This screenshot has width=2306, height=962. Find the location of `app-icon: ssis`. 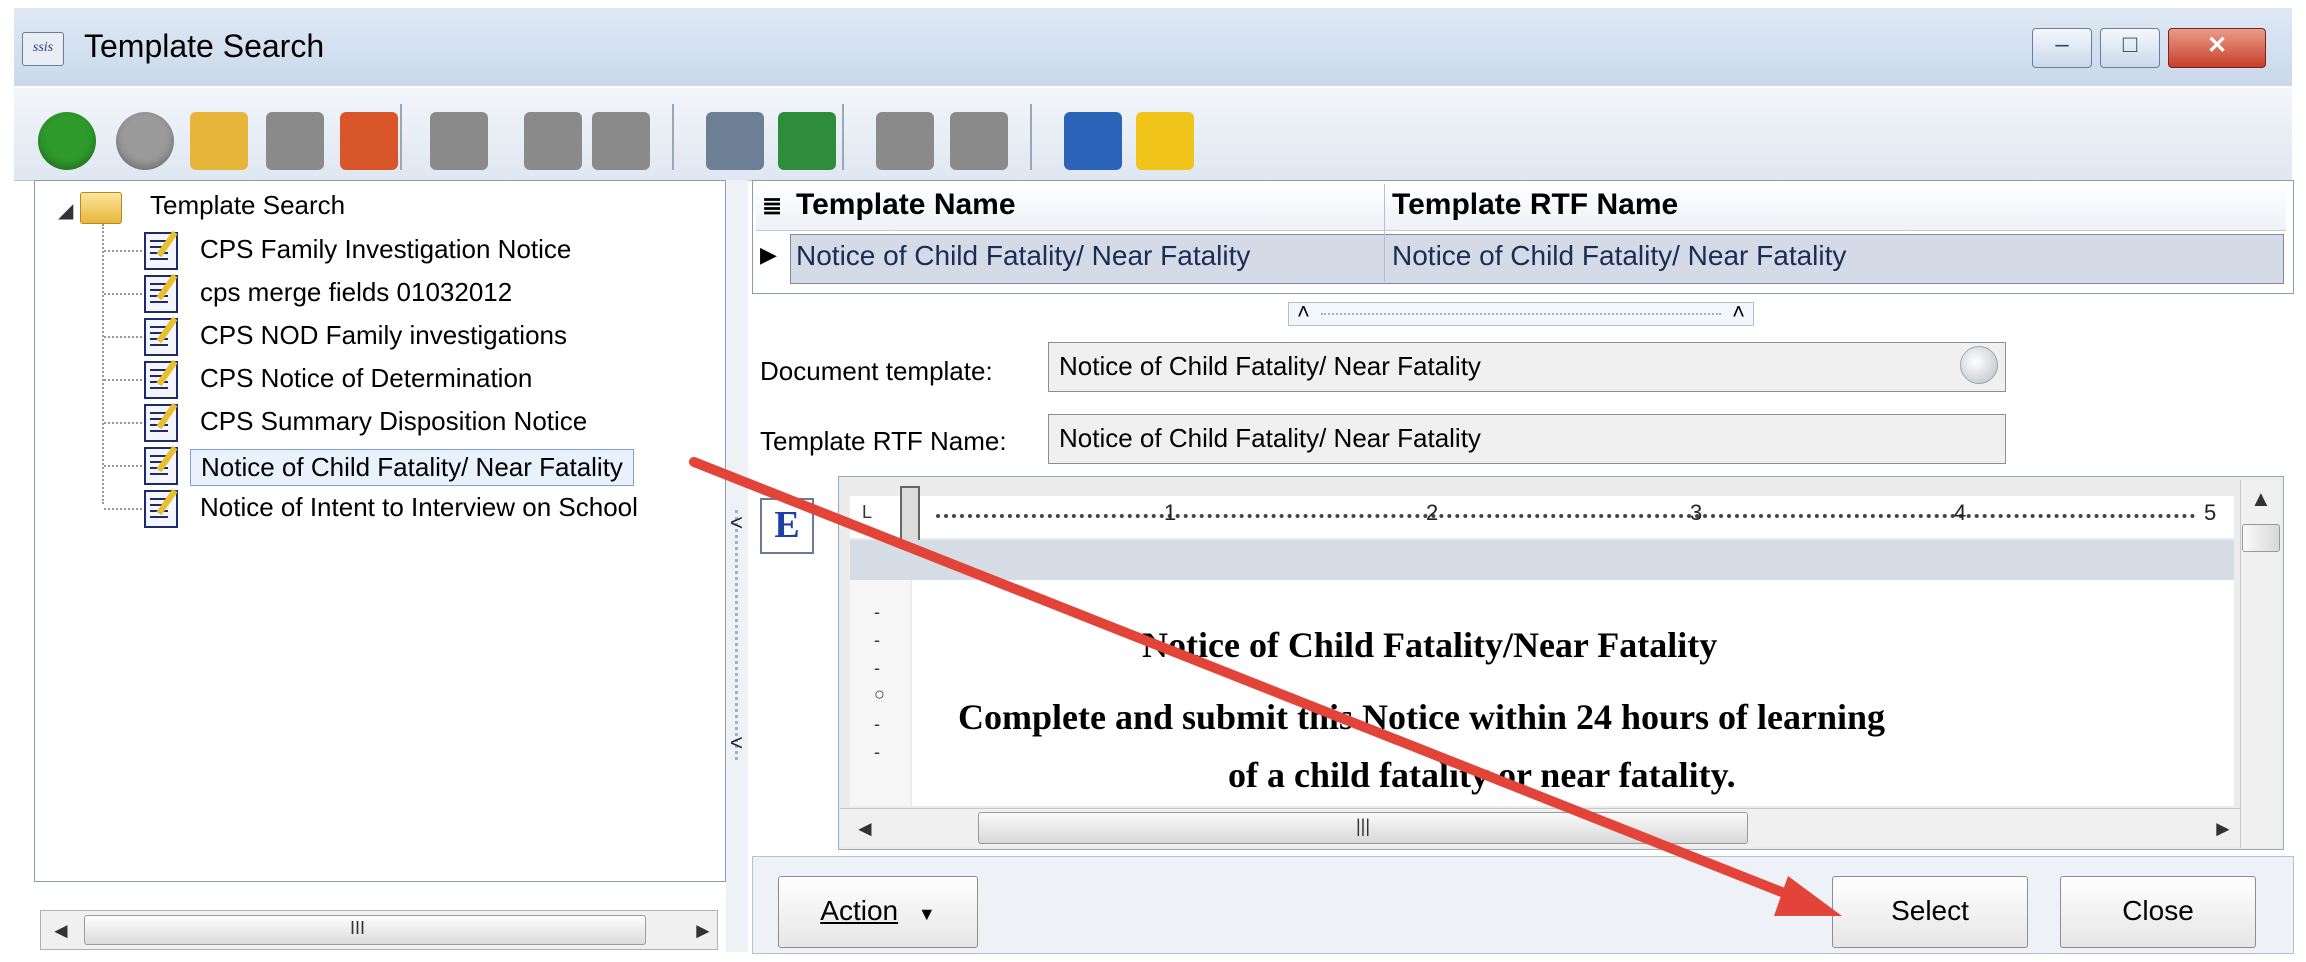

app-icon: ssis is located at coordinates (43, 49).